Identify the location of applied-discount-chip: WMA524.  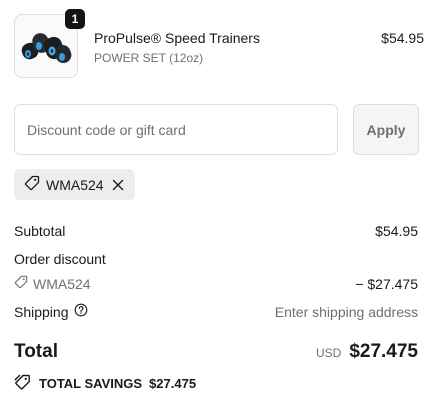
(74, 184).